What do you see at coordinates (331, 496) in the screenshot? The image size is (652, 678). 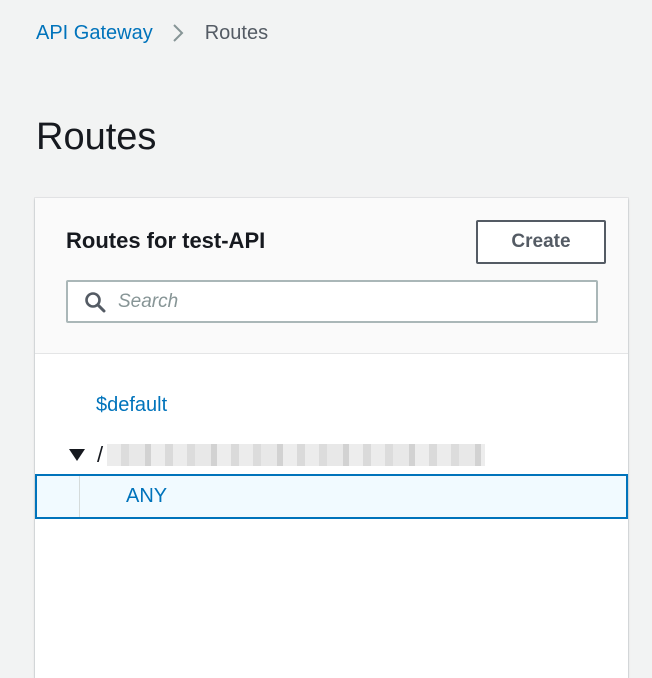 I see `route-item-any: ANY` at bounding box center [331, 496].